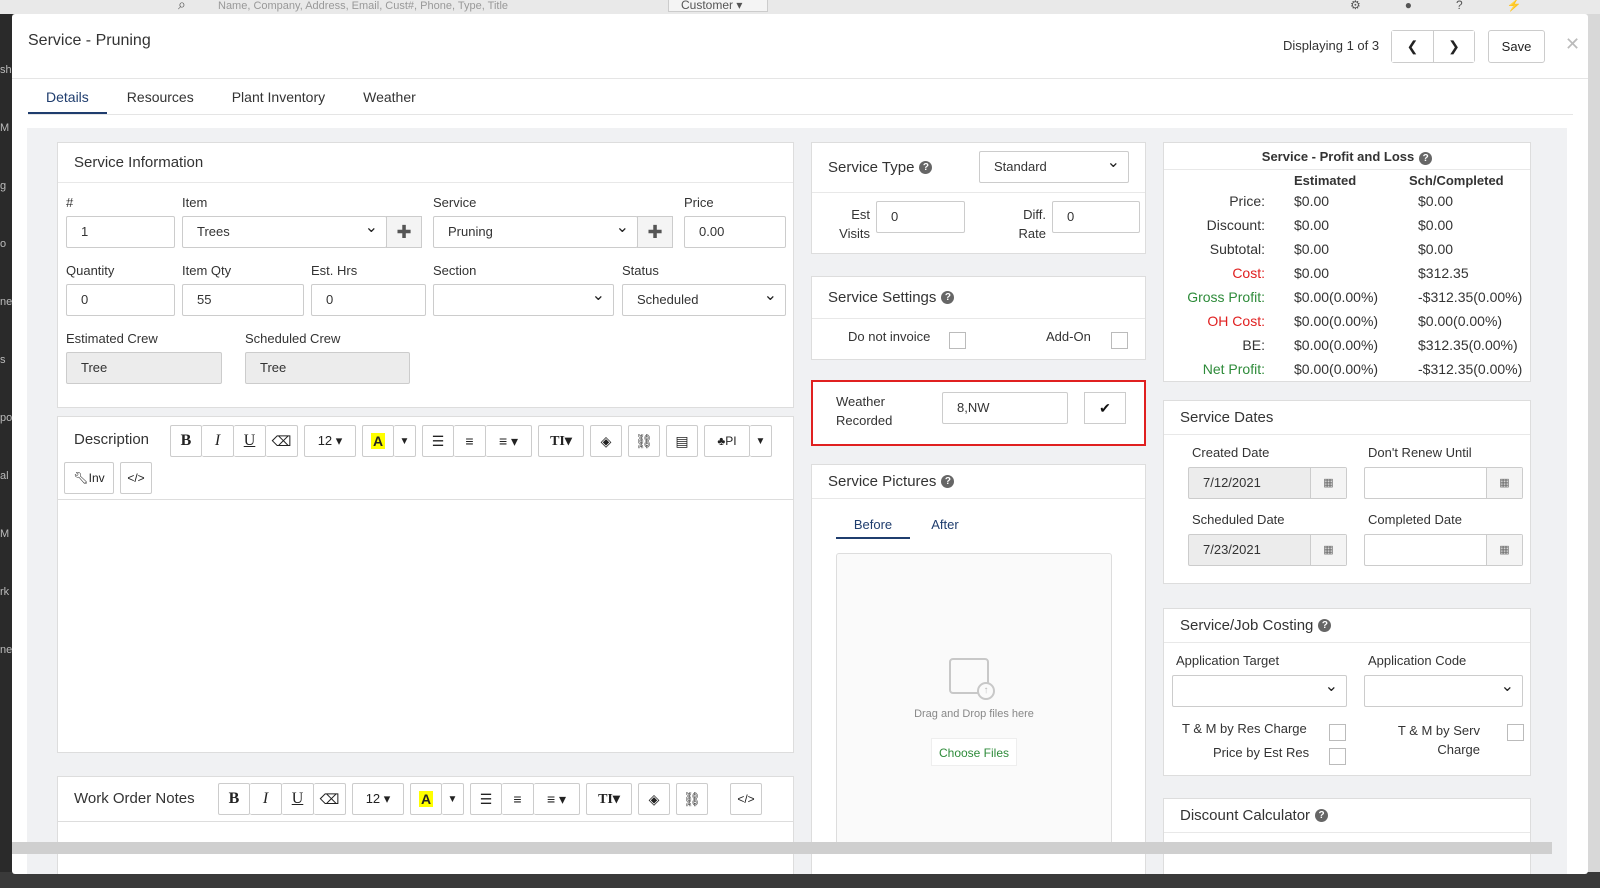 The image size is (1600, 888). I want to click on tab-details: Details, so click(67, 97).